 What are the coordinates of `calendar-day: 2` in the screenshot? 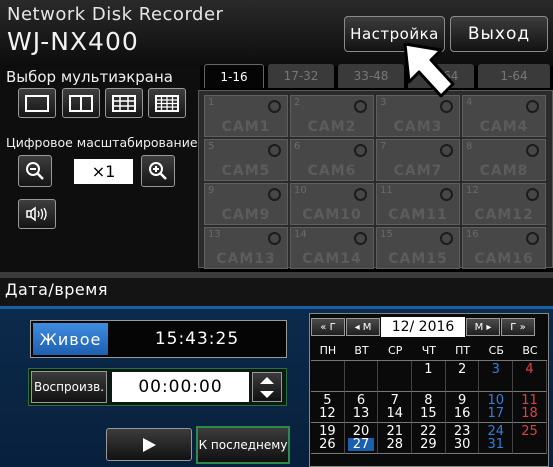 It's located at (462, 376).